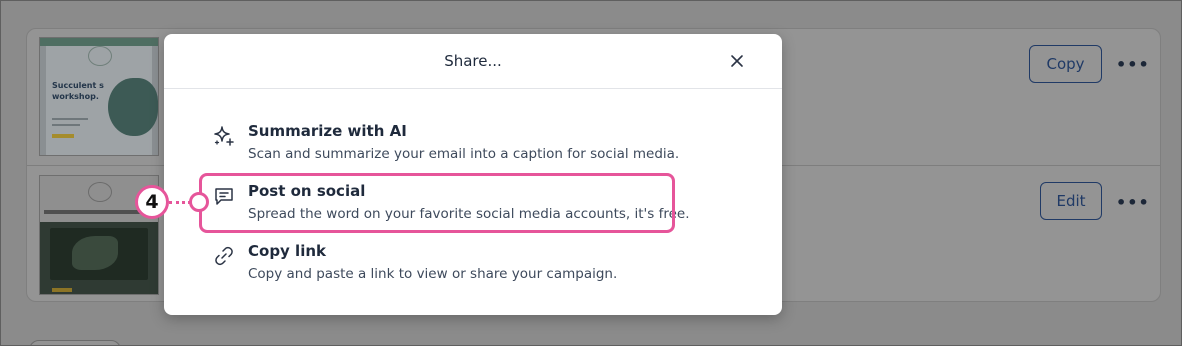 Image resolution: width=1182 pixels, height=346 pixels. Describe the element at coordinates (99, 42) in the screenshot. I see `thumbnail-border` at that location.